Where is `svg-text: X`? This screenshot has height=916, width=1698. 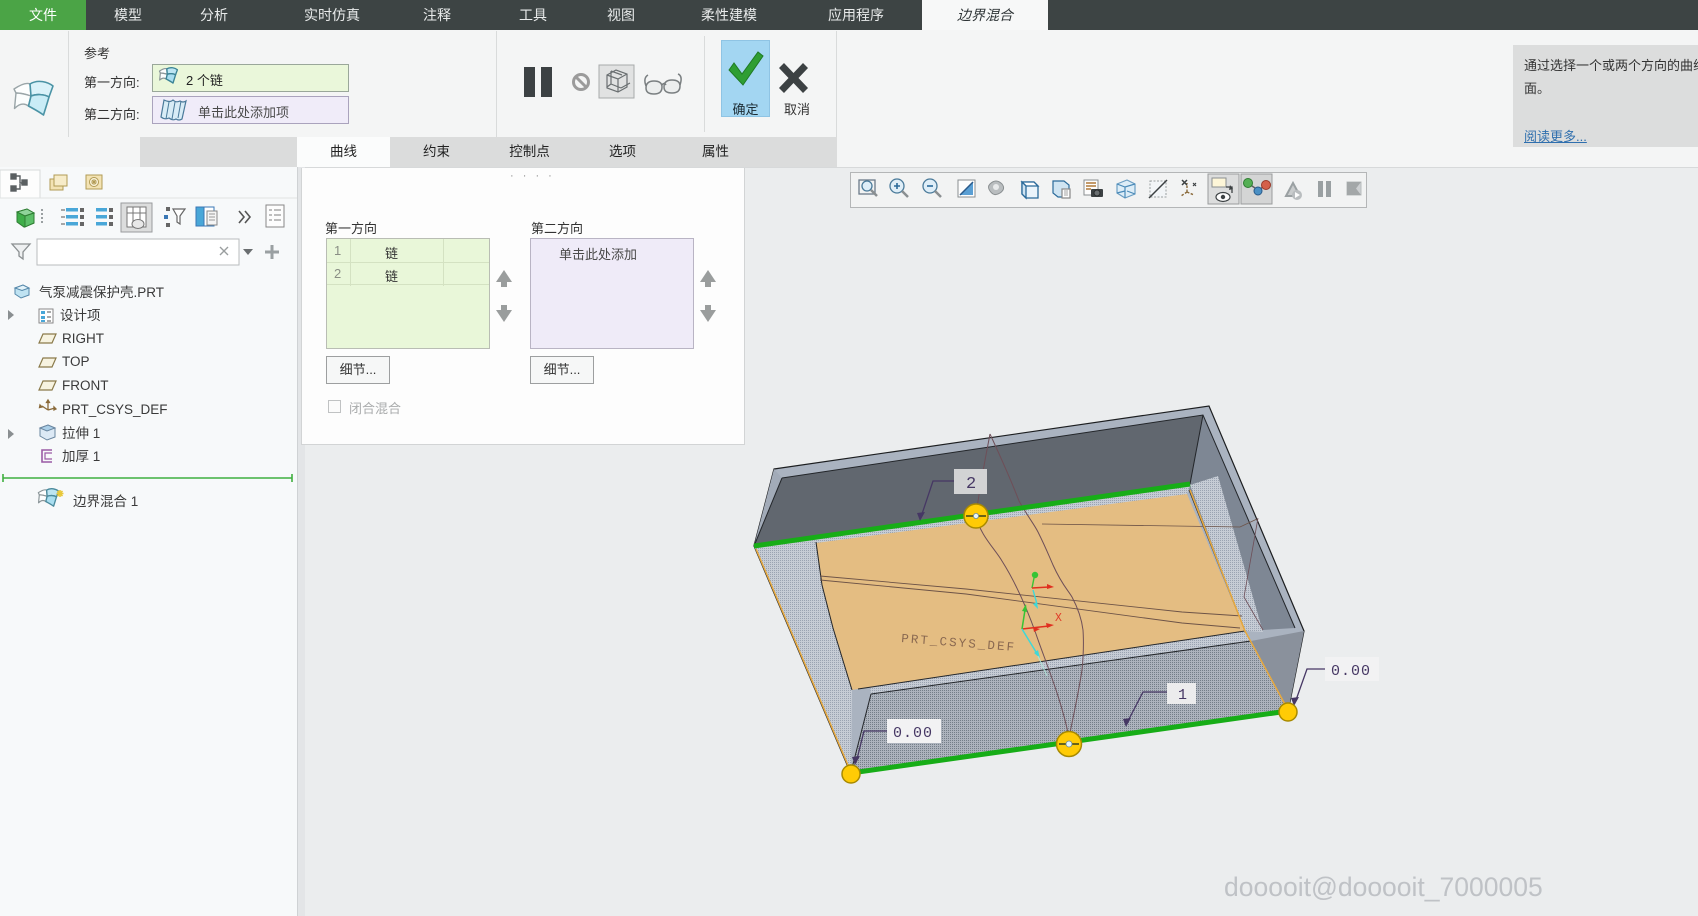 svg-text: X is located at coordinates (1058, 618).